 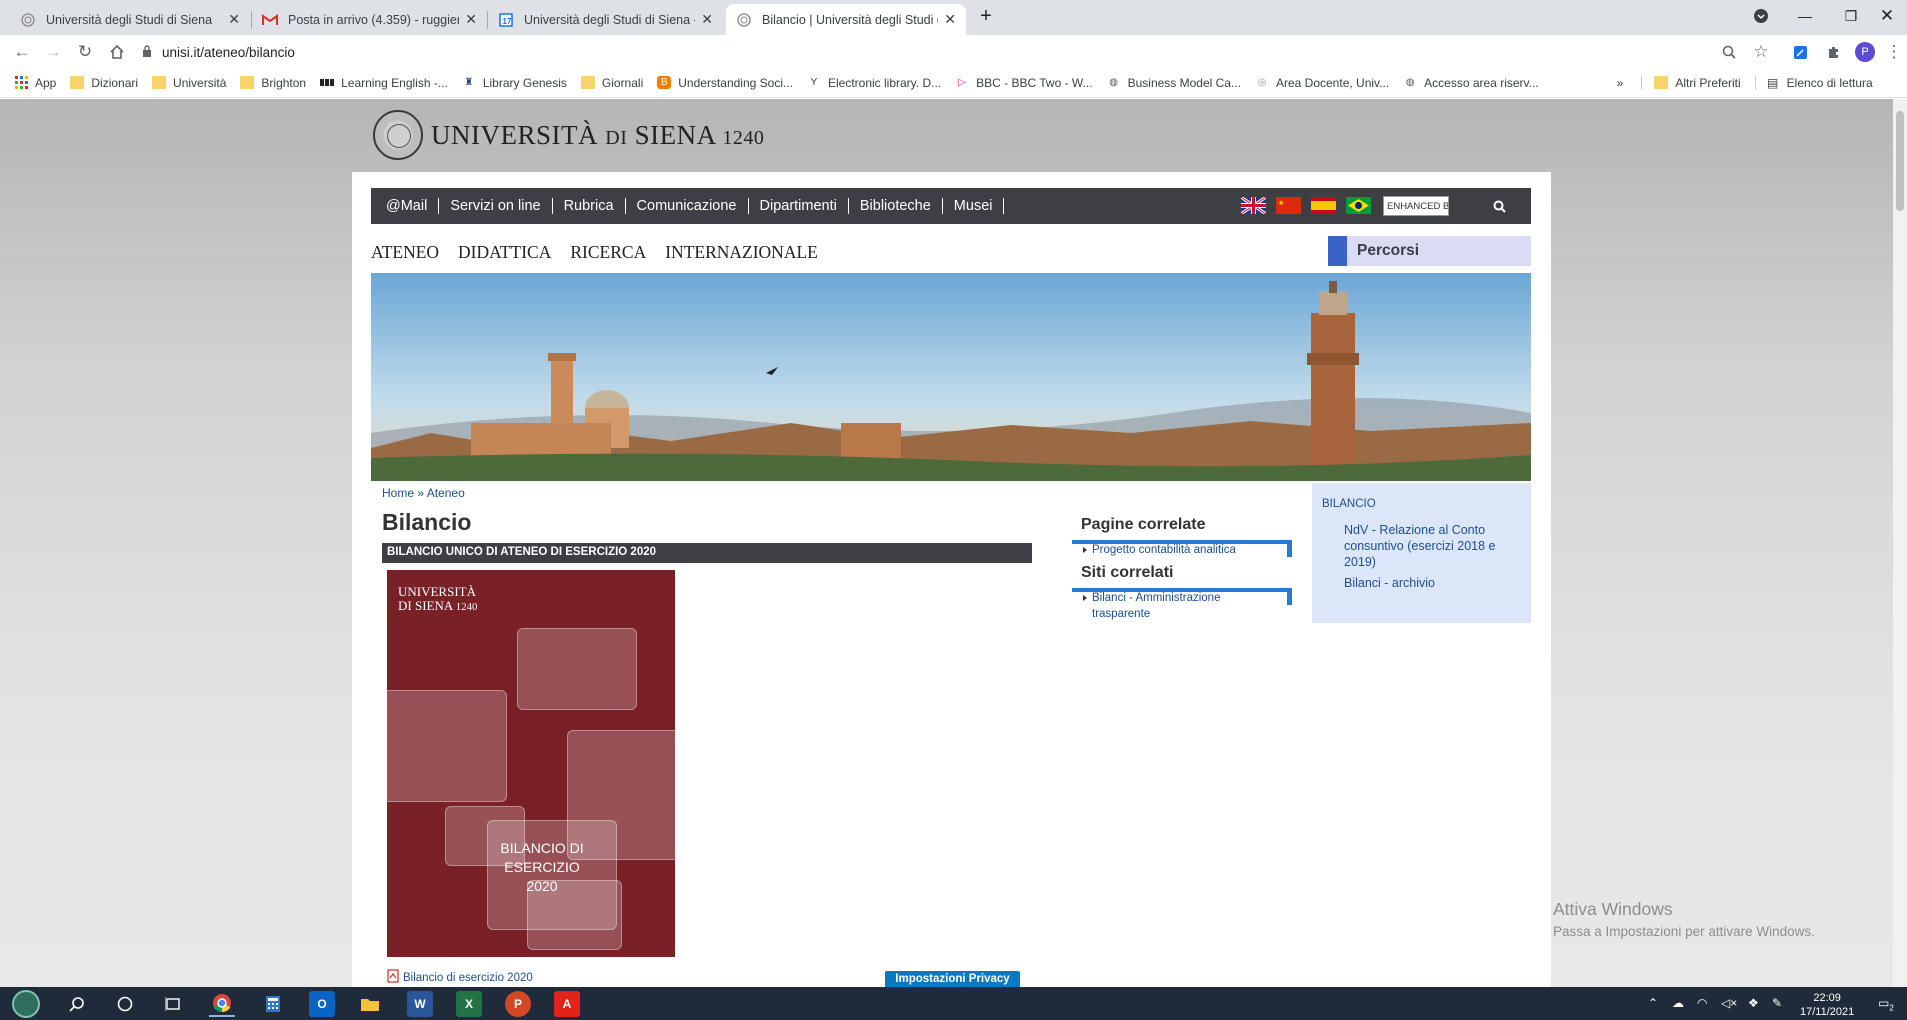 I want to click on file-explorer-icon, so click(x=370, y=1004).